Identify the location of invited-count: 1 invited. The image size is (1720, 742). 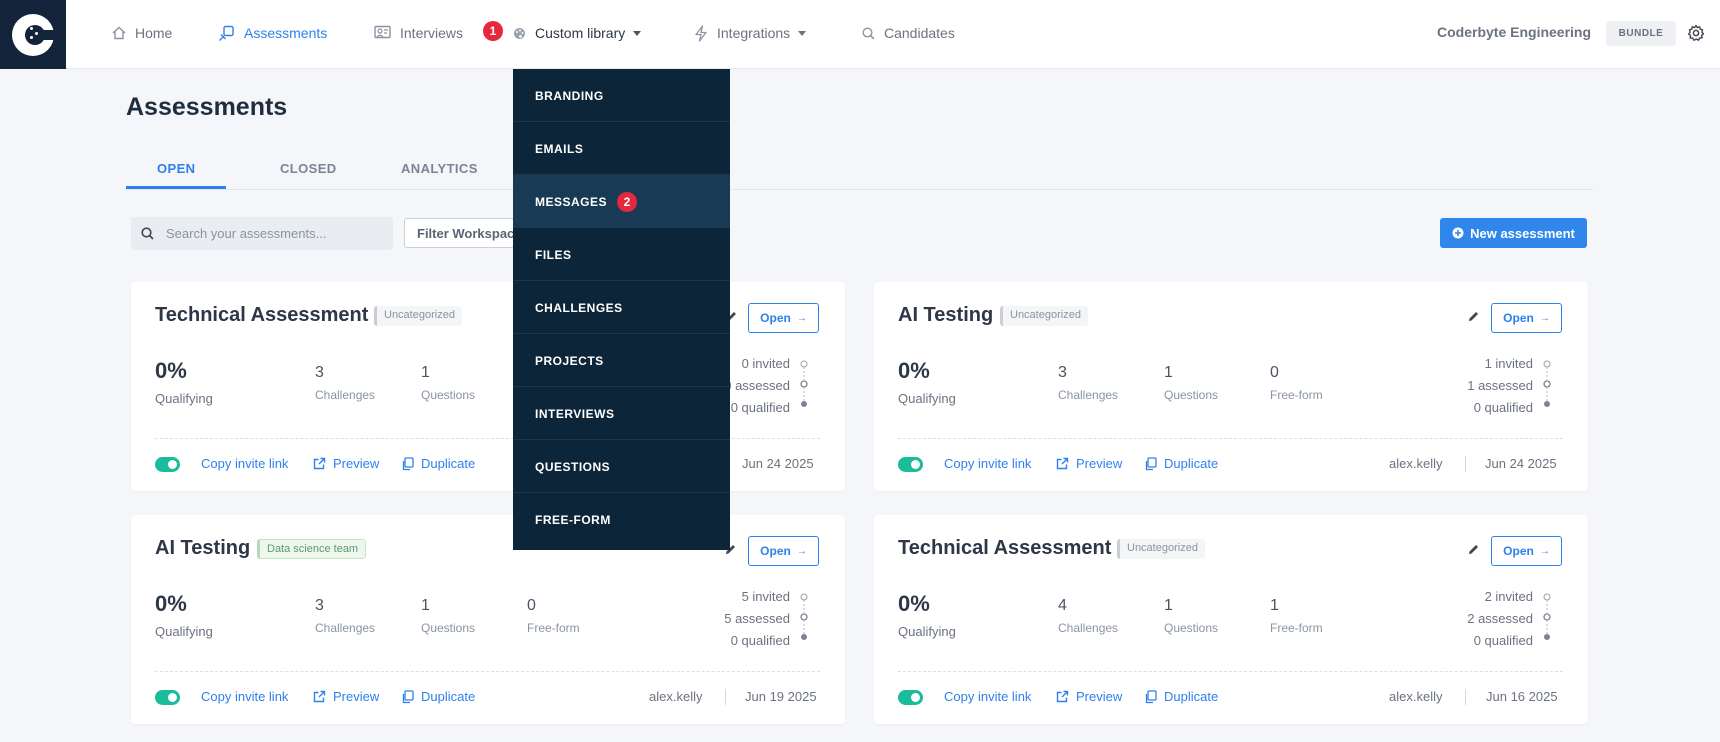
(1508, 363).